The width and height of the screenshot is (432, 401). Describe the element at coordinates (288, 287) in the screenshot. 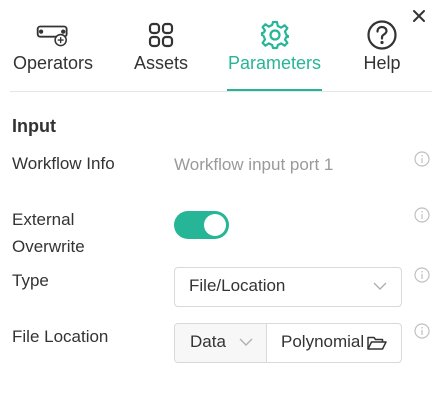

I see `type-select: File/Location` at that location.